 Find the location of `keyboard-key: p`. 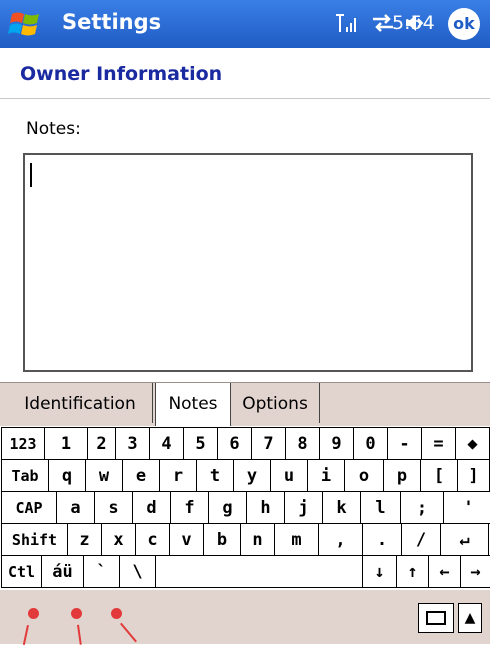

keyboard-key: p is located at coordinates (402, 475).